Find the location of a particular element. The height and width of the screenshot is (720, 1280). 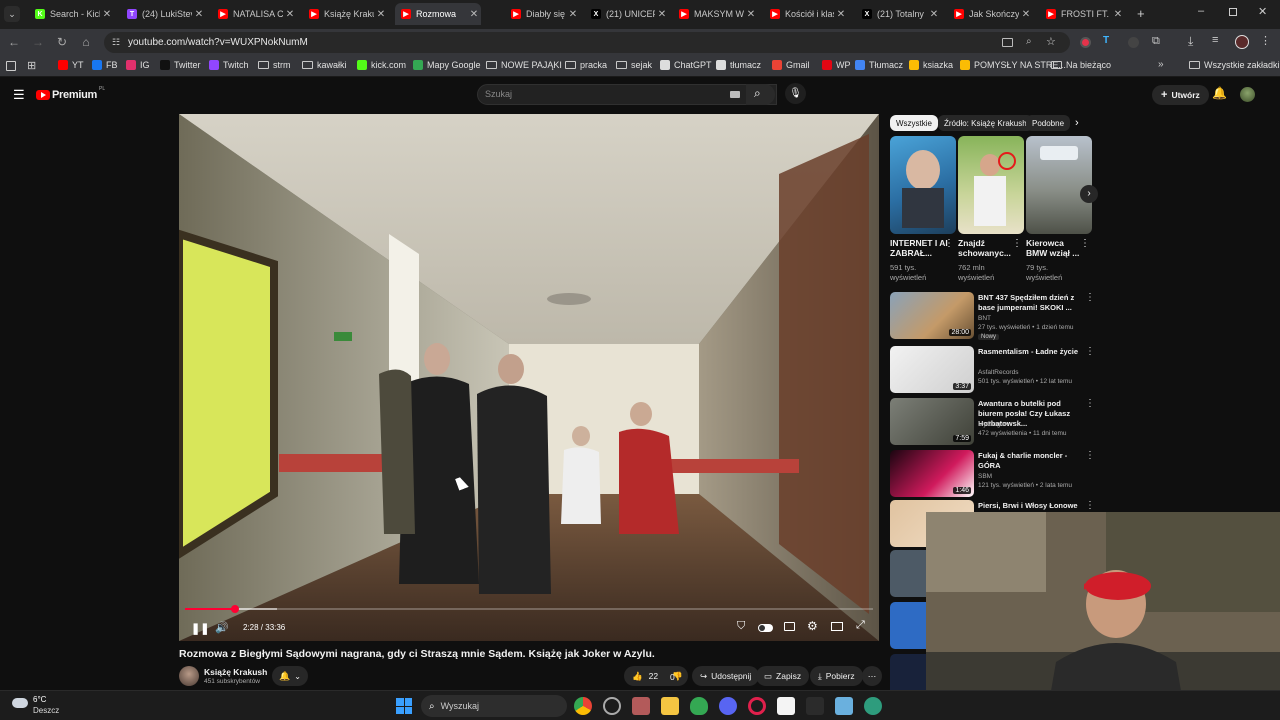

extension-record-icon is located at coordinates (1085, 42).